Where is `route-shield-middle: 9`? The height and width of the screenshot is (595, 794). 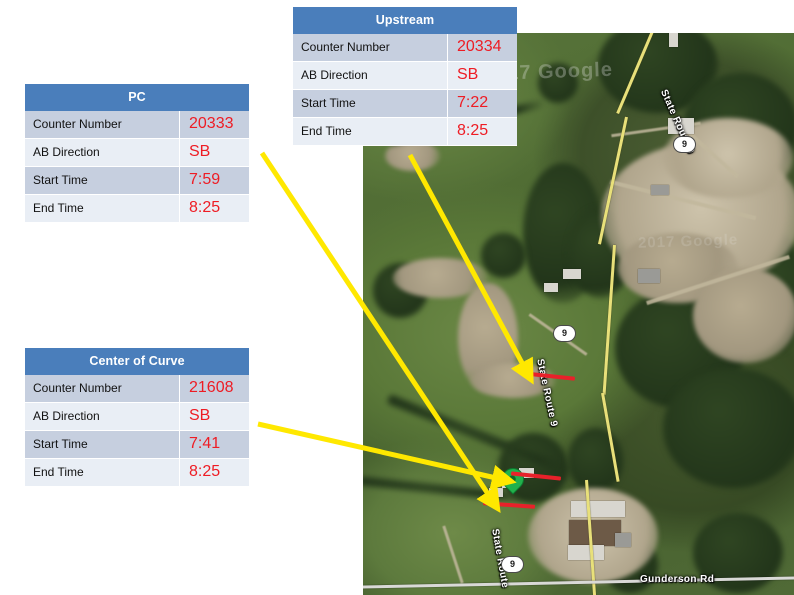 route-shield-middle: 9 is located at coordinates (564, 333).